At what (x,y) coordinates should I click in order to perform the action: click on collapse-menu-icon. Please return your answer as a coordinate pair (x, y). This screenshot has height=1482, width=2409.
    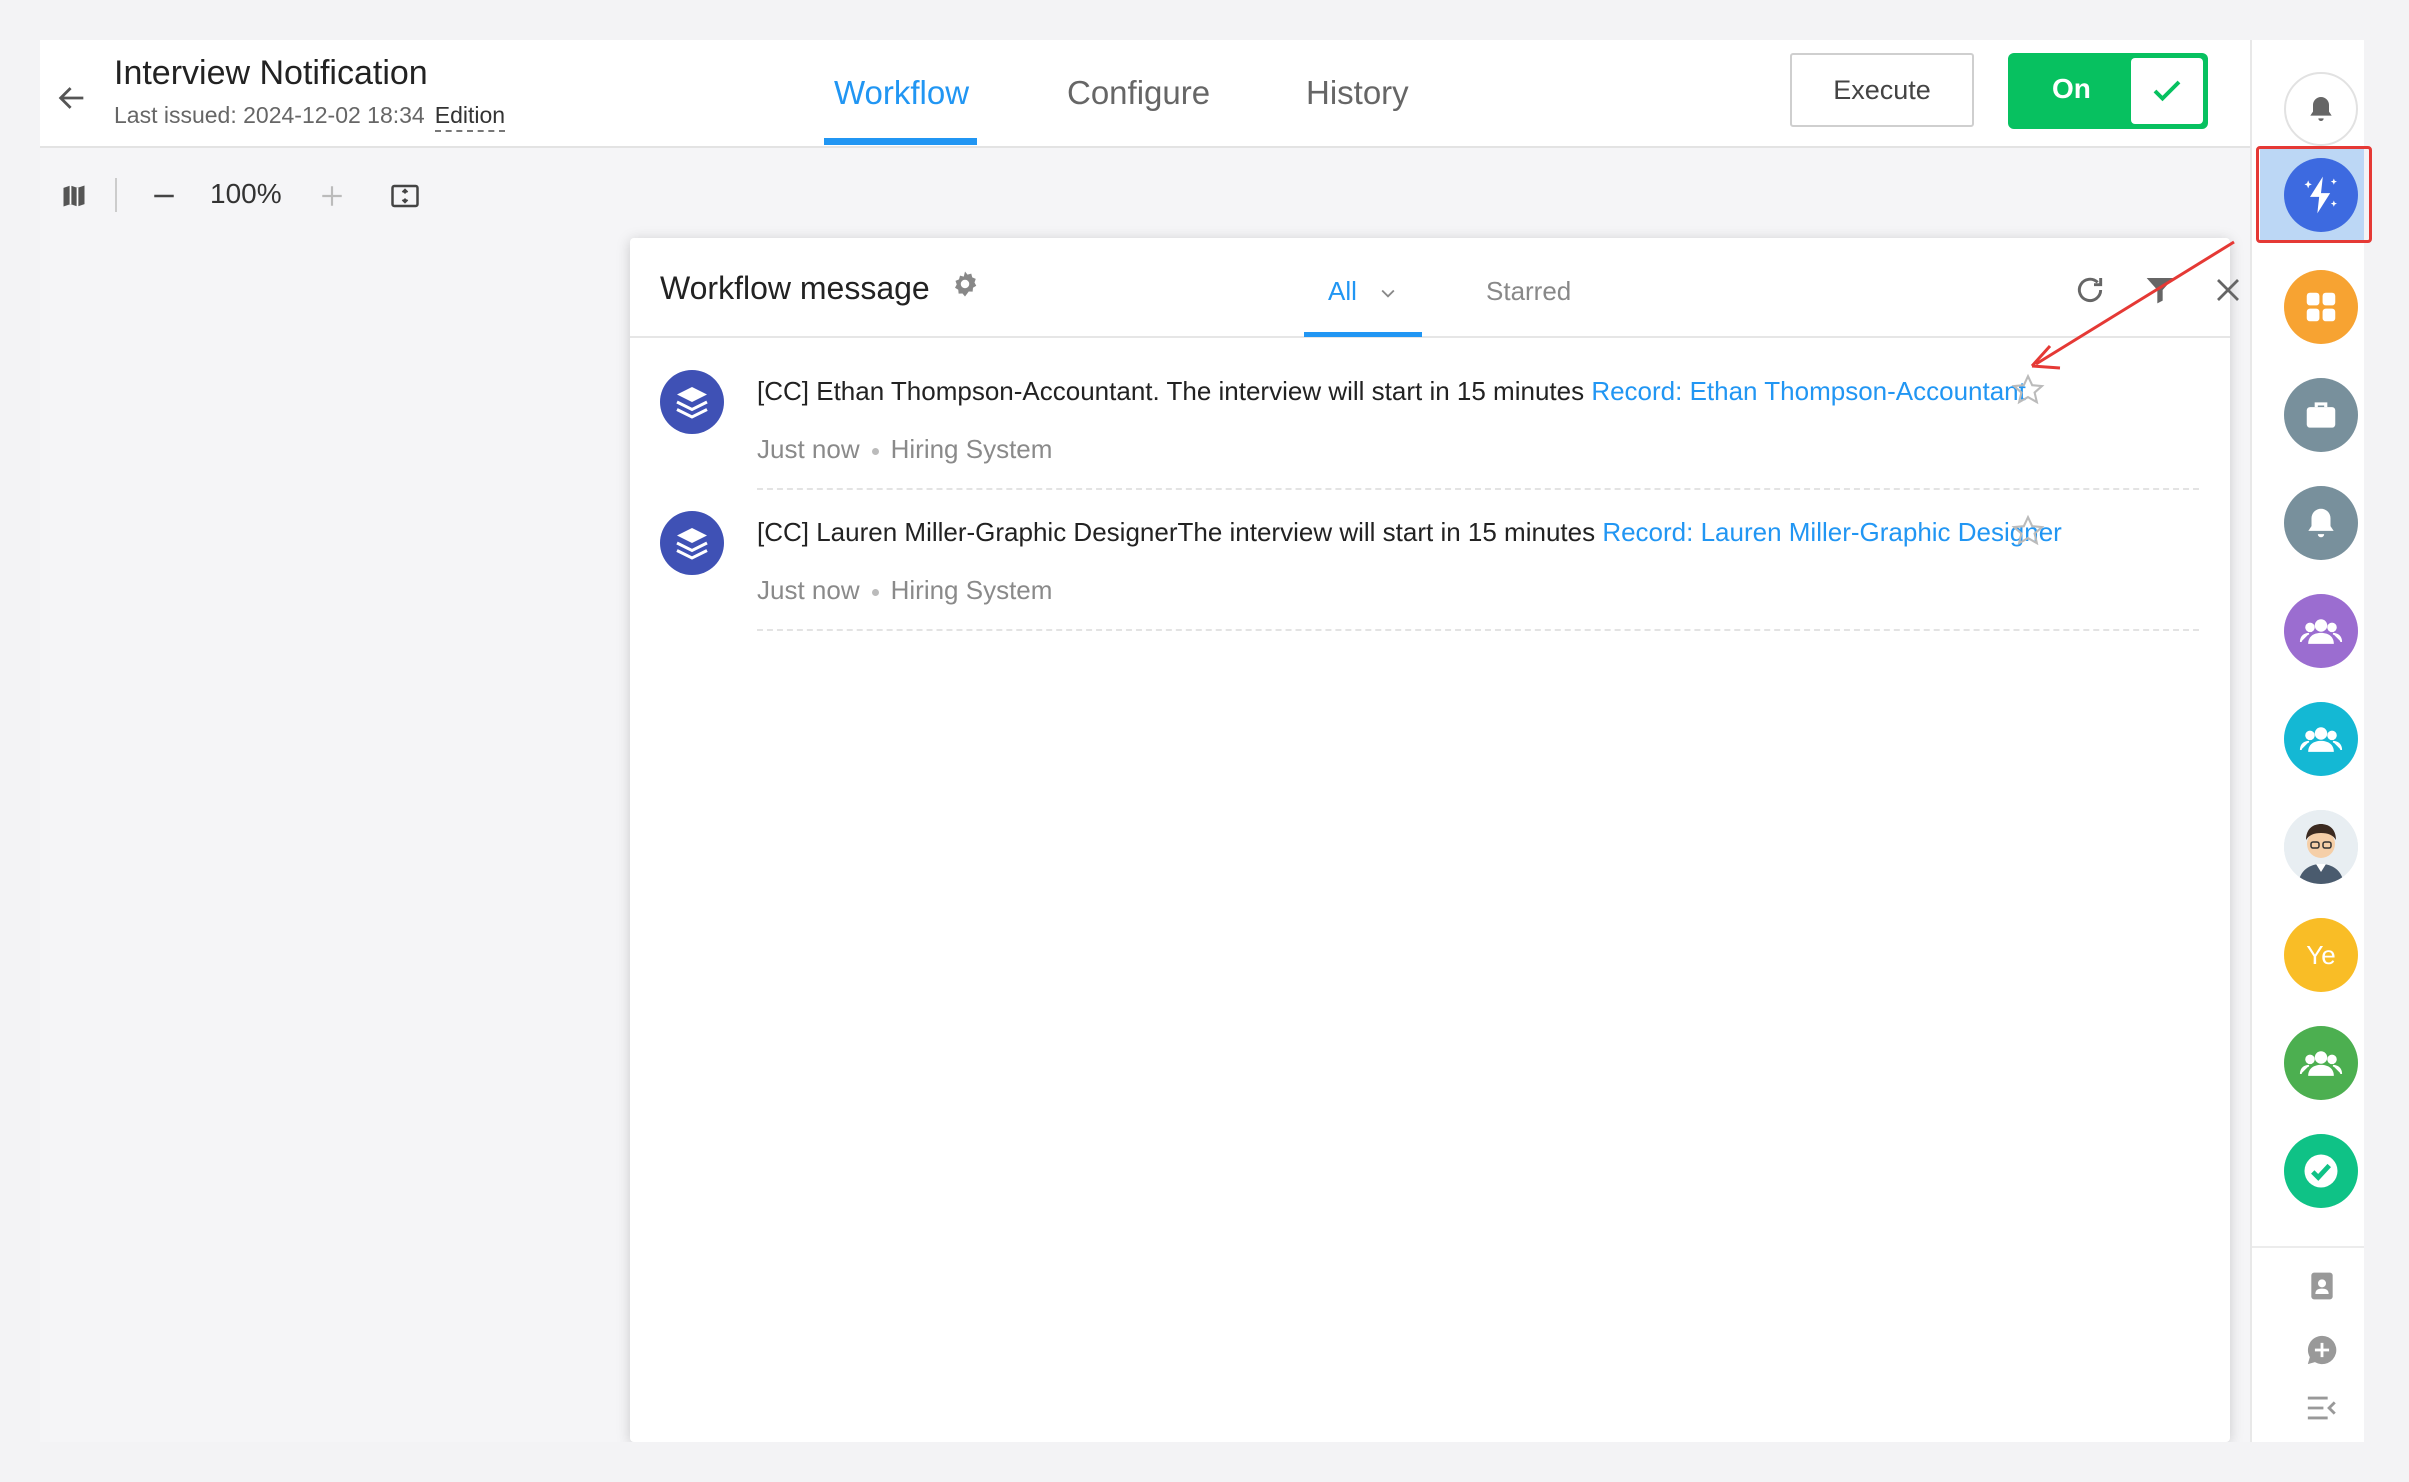
    Looking at the image, I should click on (2321, 1408).